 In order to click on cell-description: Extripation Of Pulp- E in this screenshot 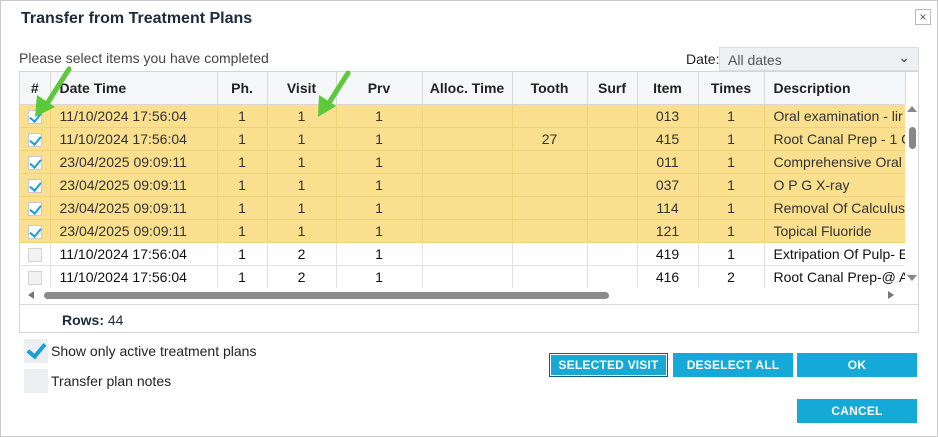, I will do `click(835, 254)`.